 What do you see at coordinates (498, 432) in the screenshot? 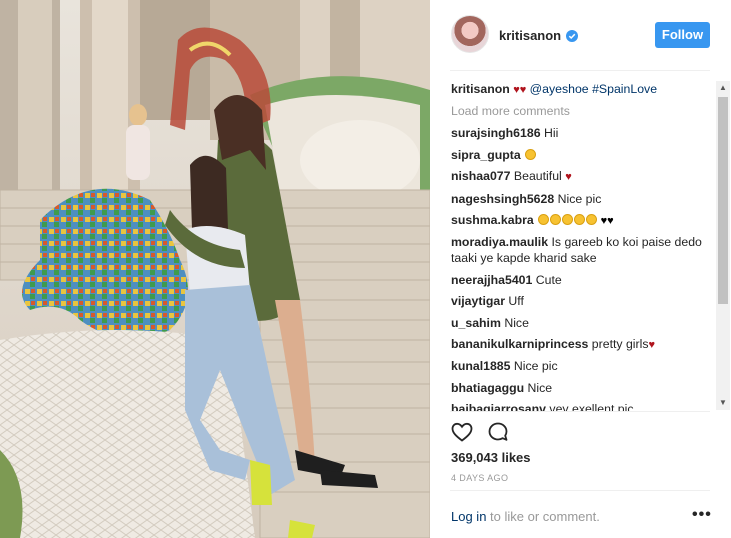
I see `comment-bubble-icon` at bounding box center [498, 432].